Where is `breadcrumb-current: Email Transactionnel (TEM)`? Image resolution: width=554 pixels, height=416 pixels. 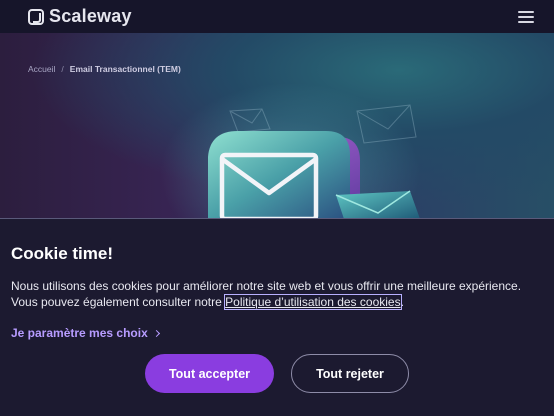 breadcrumb-current: Email Transactionnel (TEM) is located at coordinates (125, 69).